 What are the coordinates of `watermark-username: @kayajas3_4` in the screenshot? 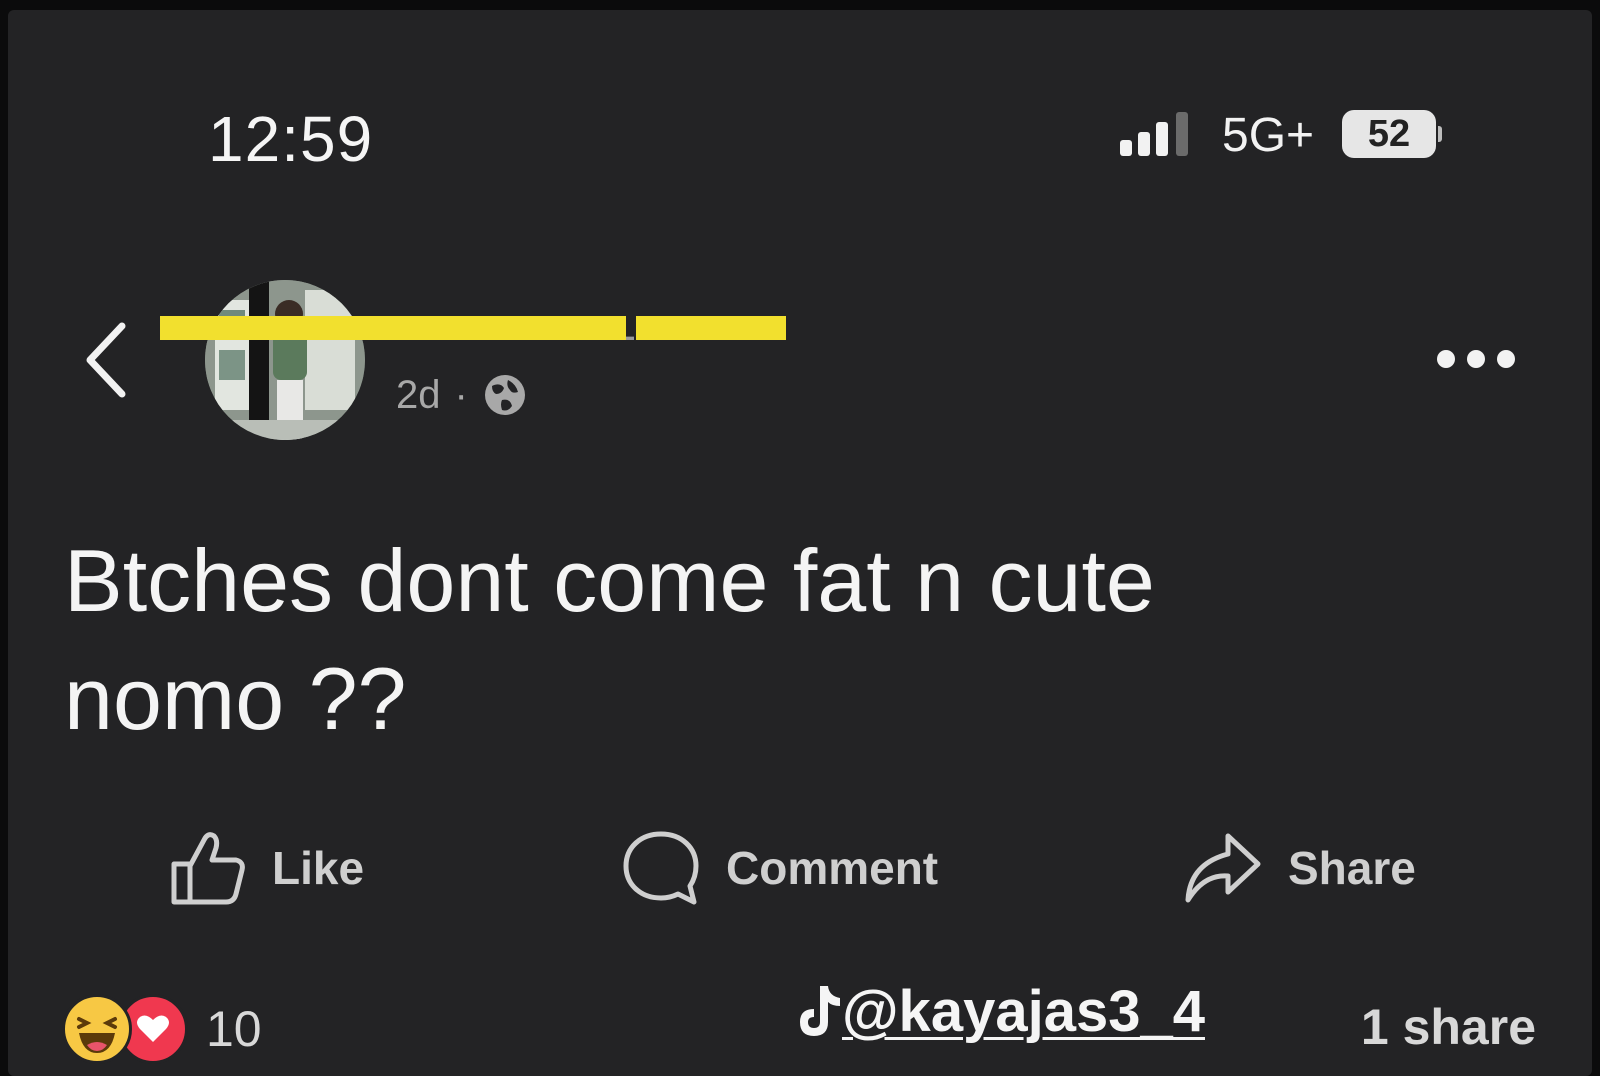 It's located at (1023, 1011).